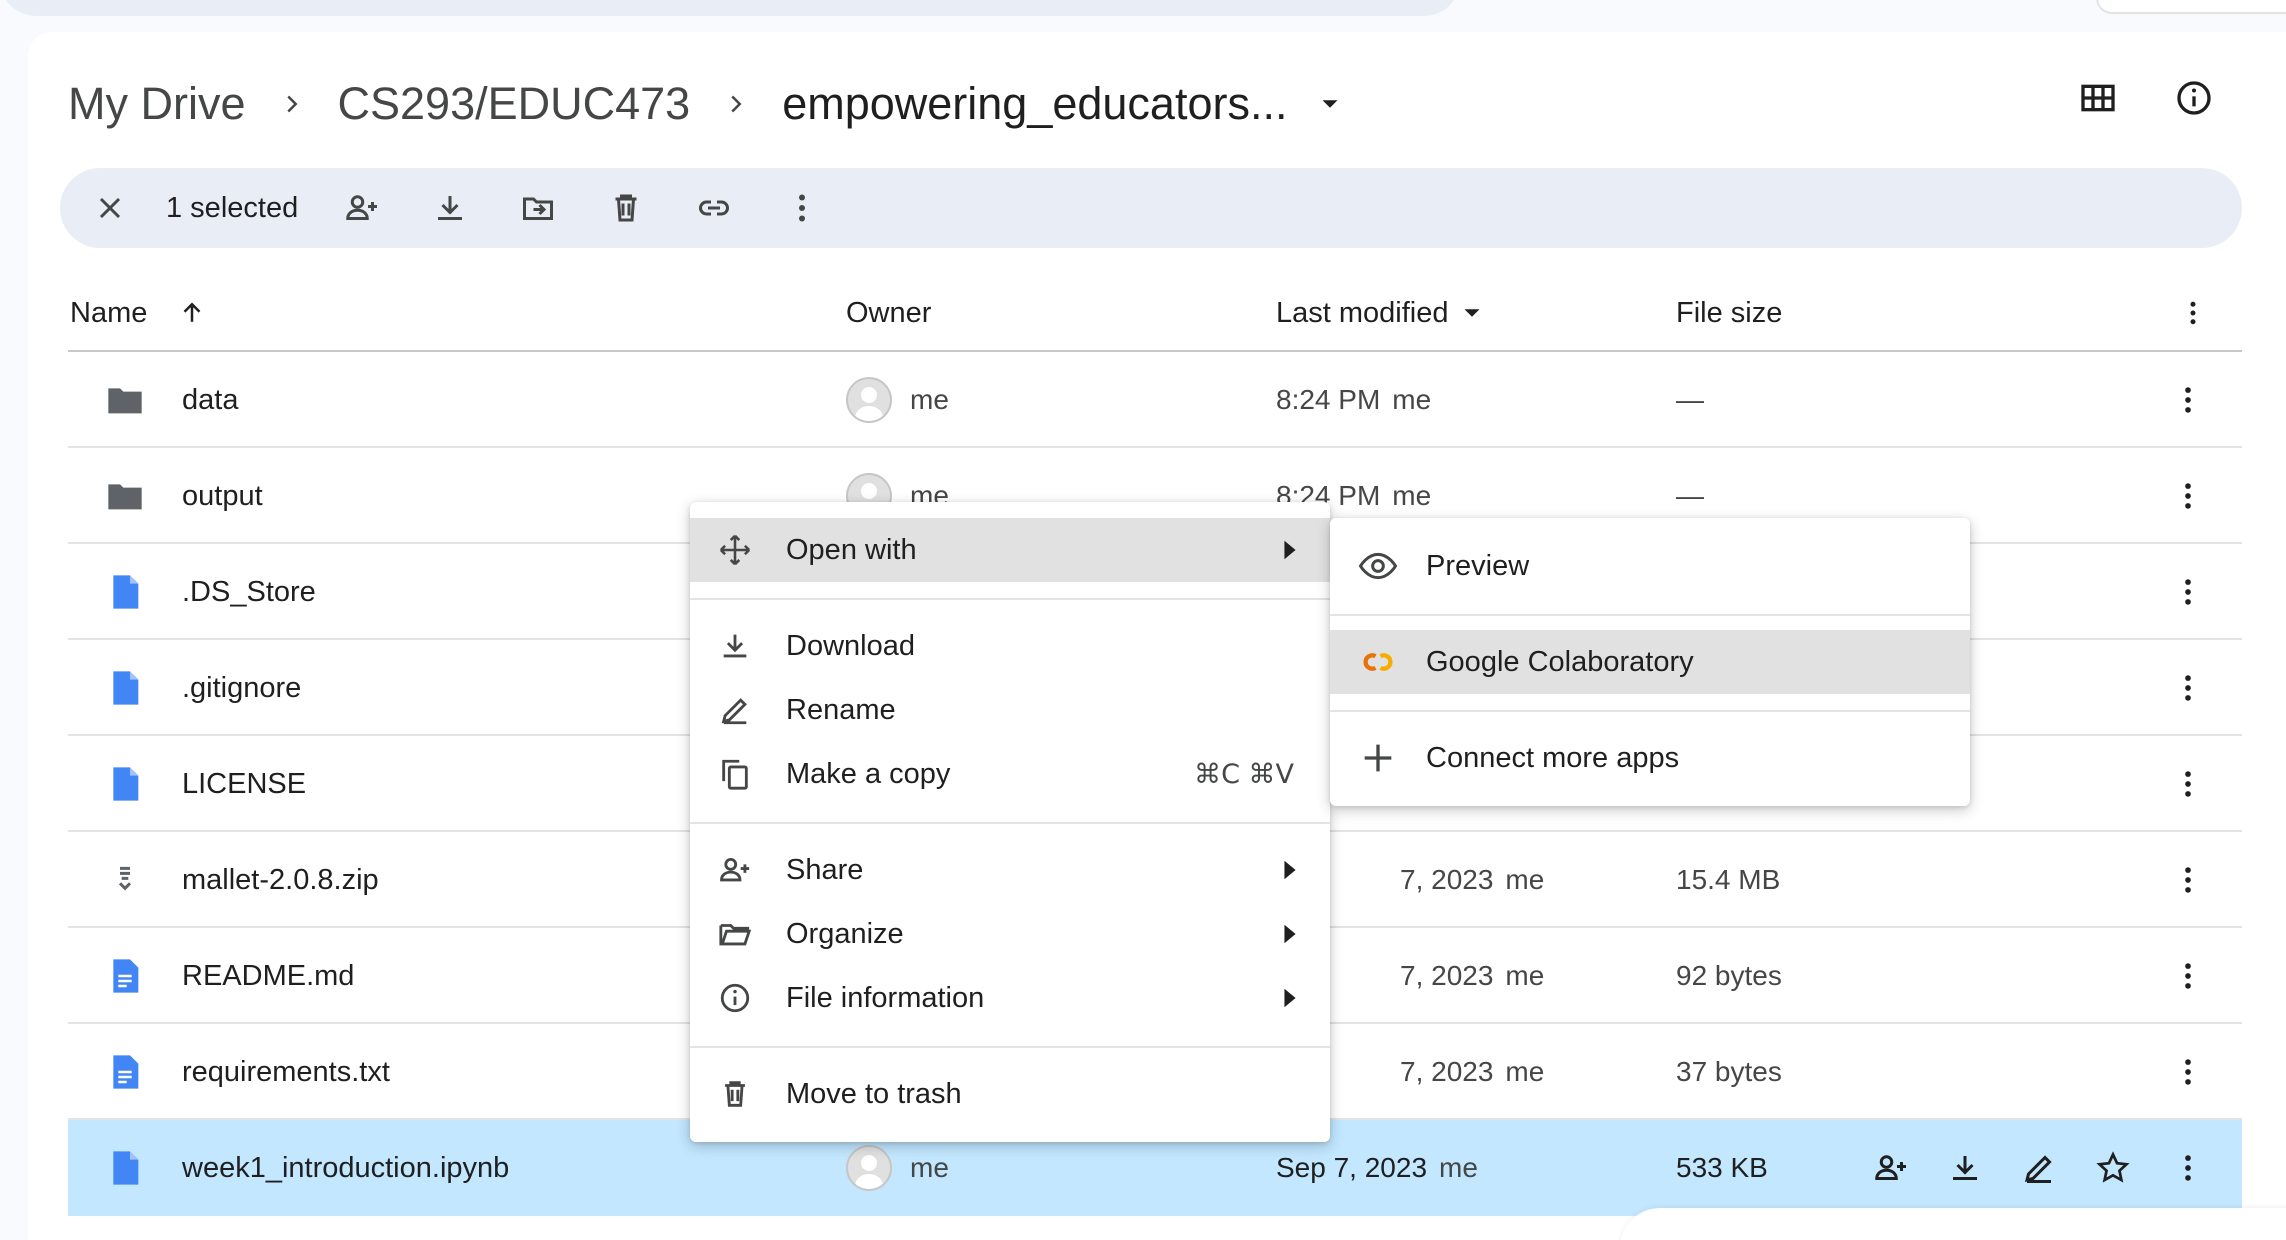 This screenshot has height=1240, width=2286. Describe the element at coordinates (249, 591) in the screenshot. I see `file-name: .DS_Store` at that location.